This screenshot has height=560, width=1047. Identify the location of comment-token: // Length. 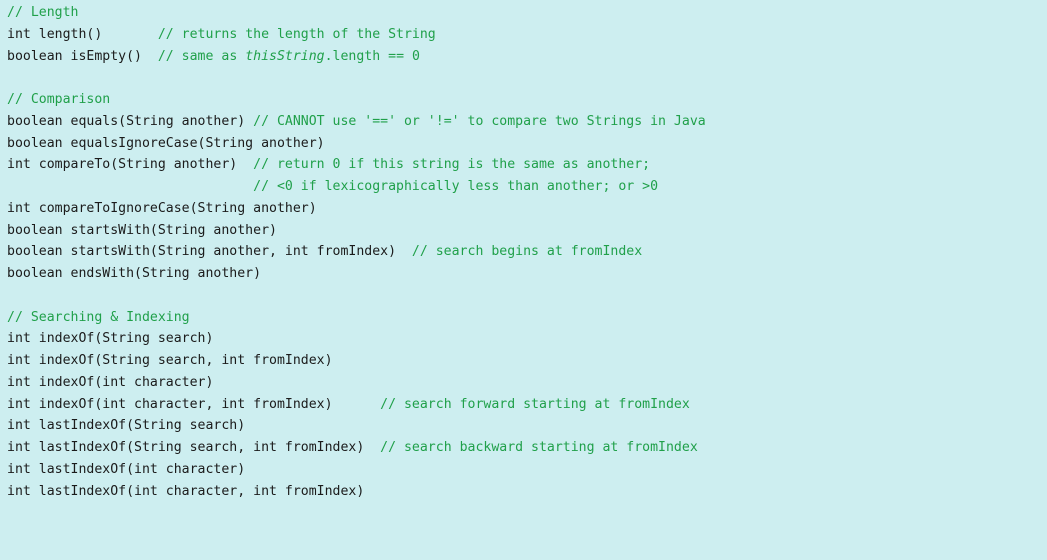
(43, 12).